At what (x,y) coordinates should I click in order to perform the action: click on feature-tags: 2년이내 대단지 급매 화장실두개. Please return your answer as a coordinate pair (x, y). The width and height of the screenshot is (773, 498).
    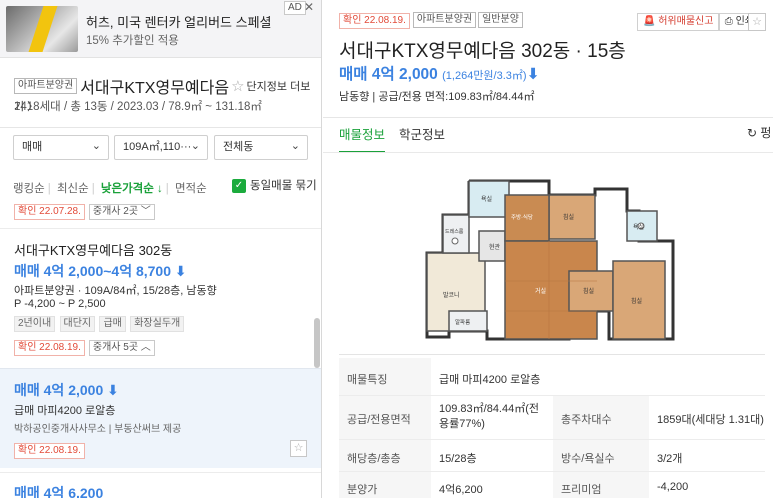
    Looking at the image, I should click on (99, 323).